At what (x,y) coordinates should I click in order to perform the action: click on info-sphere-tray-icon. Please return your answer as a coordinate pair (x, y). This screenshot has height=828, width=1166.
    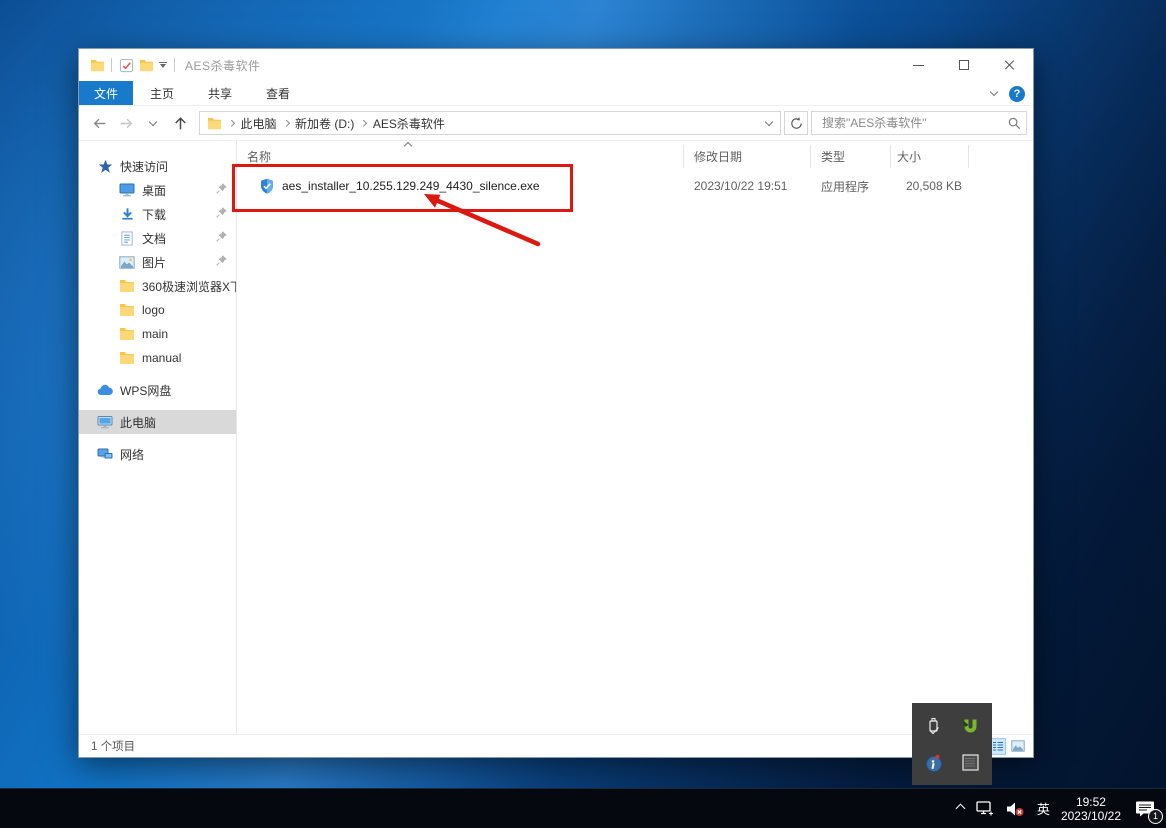
    Looking at the image, I should click on (934, 763).